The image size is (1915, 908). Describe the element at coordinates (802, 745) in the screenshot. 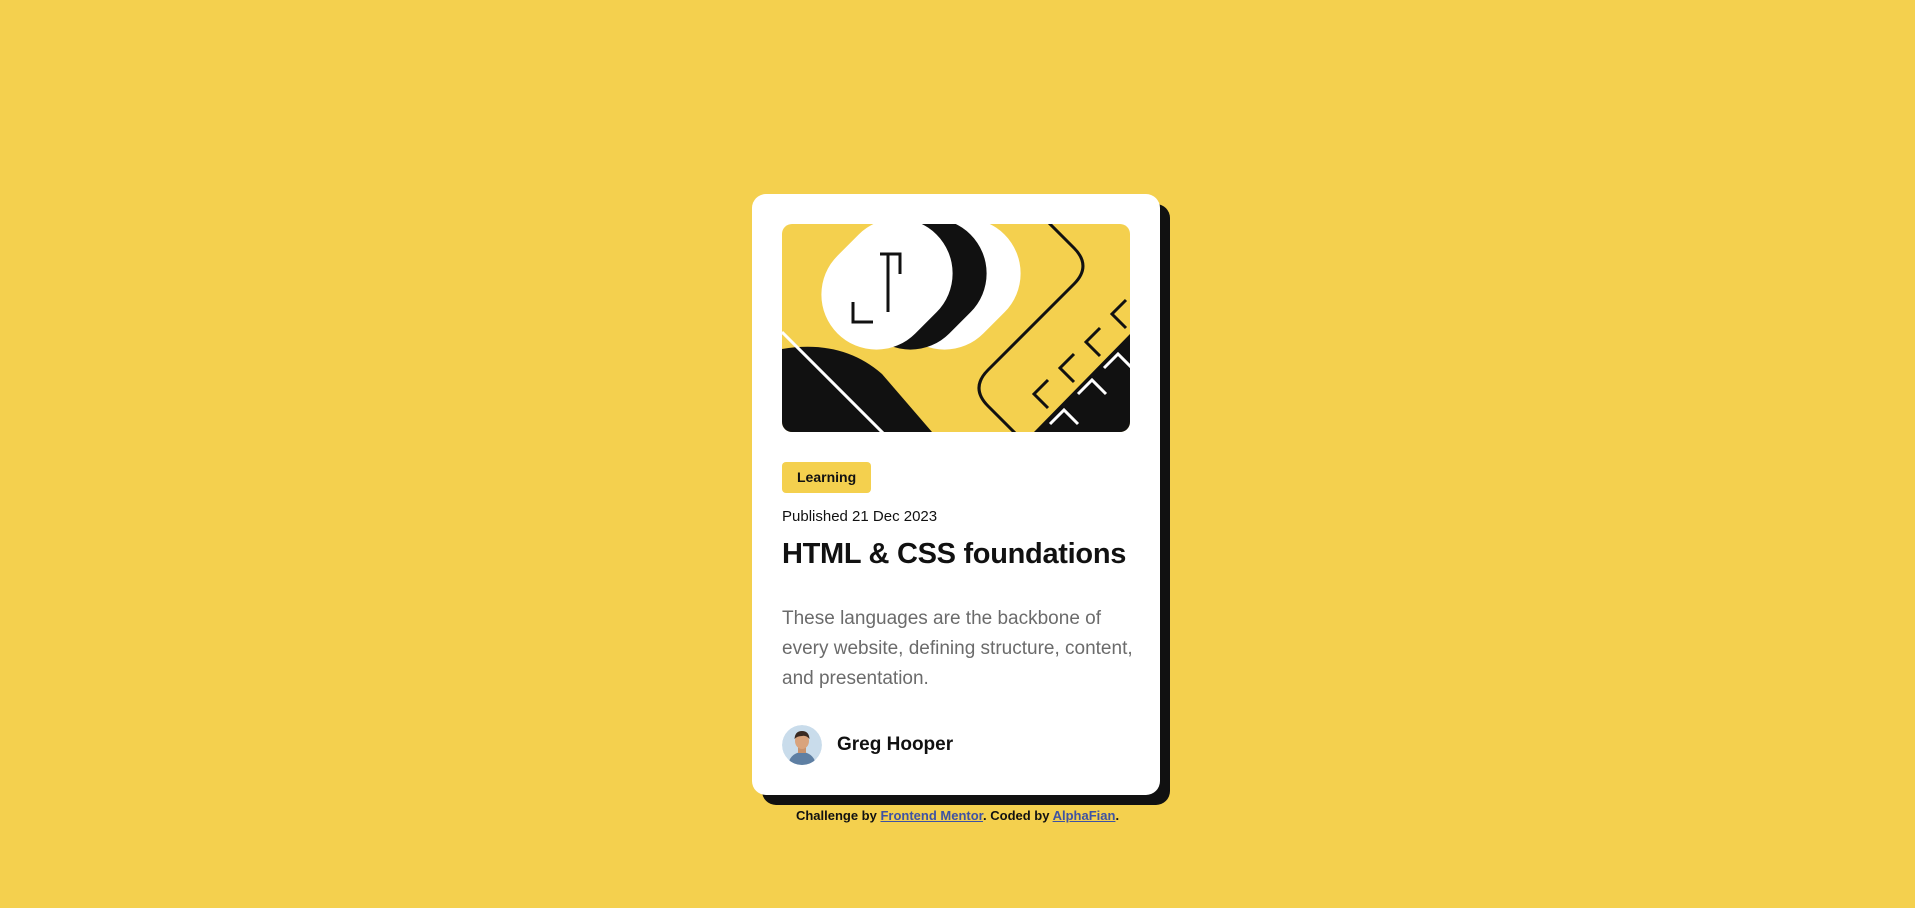

I see `avatar-icon` at that location.